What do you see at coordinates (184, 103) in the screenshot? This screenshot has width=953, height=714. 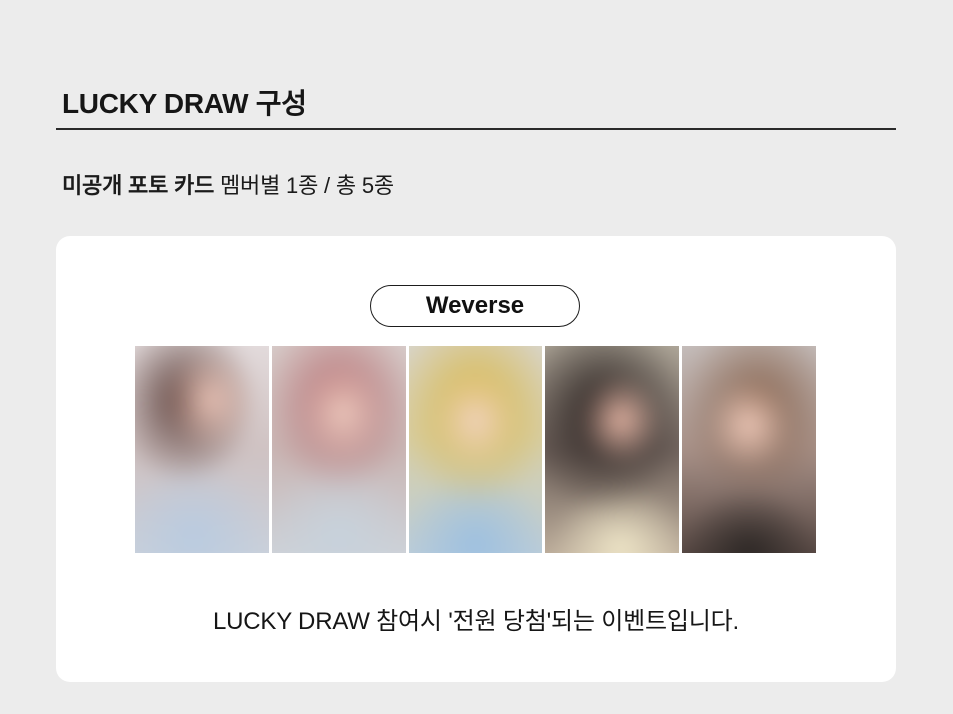 I see `section-title: LUCKY DRAW 구성` at bounding box center [184, 103].